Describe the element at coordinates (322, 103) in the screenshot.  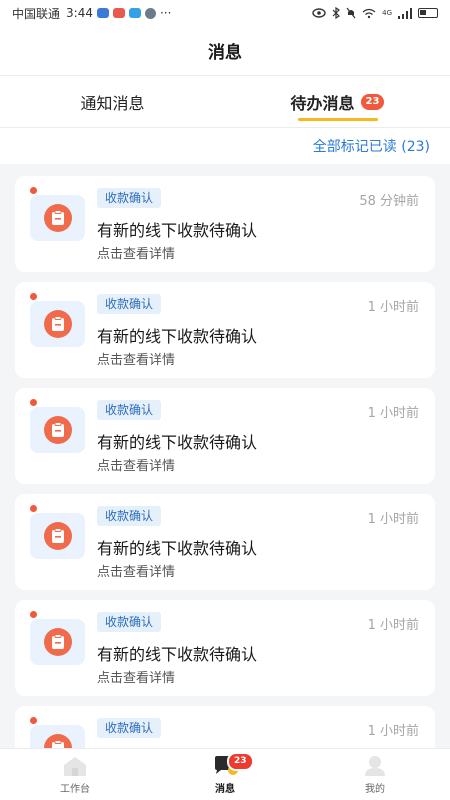
I see `tab-label: 待办消息` at that location.